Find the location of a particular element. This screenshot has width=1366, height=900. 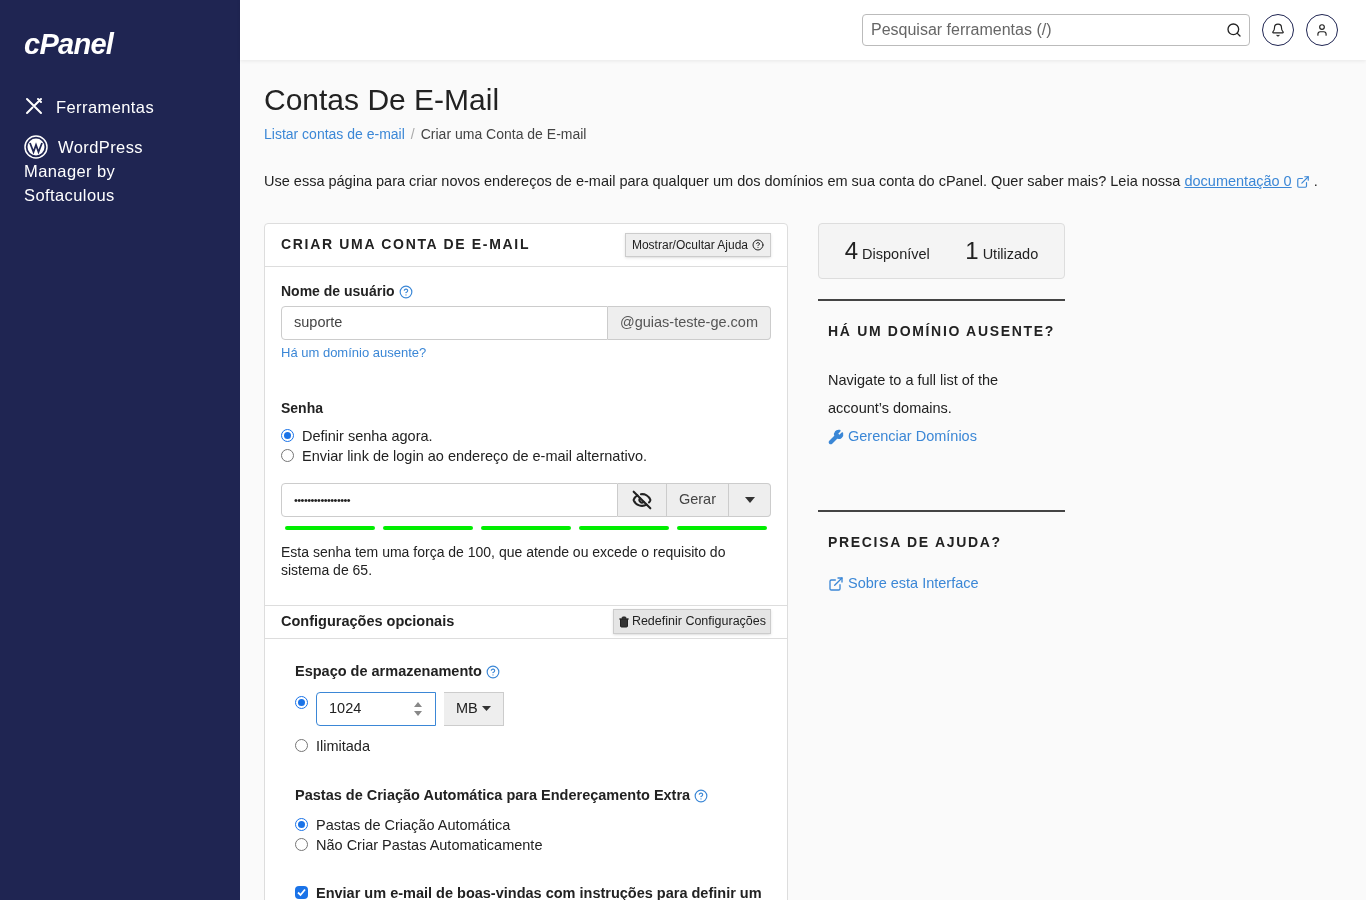

reset-button: Redefinir Configurações is located at coordinates (691, 622).